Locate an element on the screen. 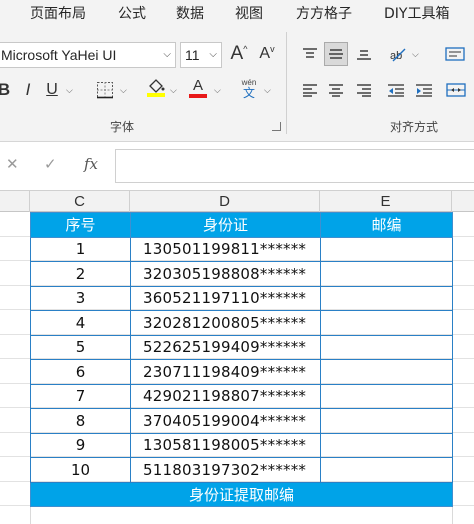 The width and height of the screenshot is (474, 524). cancel-icon: ✕ is located at coordinates (12, 164).